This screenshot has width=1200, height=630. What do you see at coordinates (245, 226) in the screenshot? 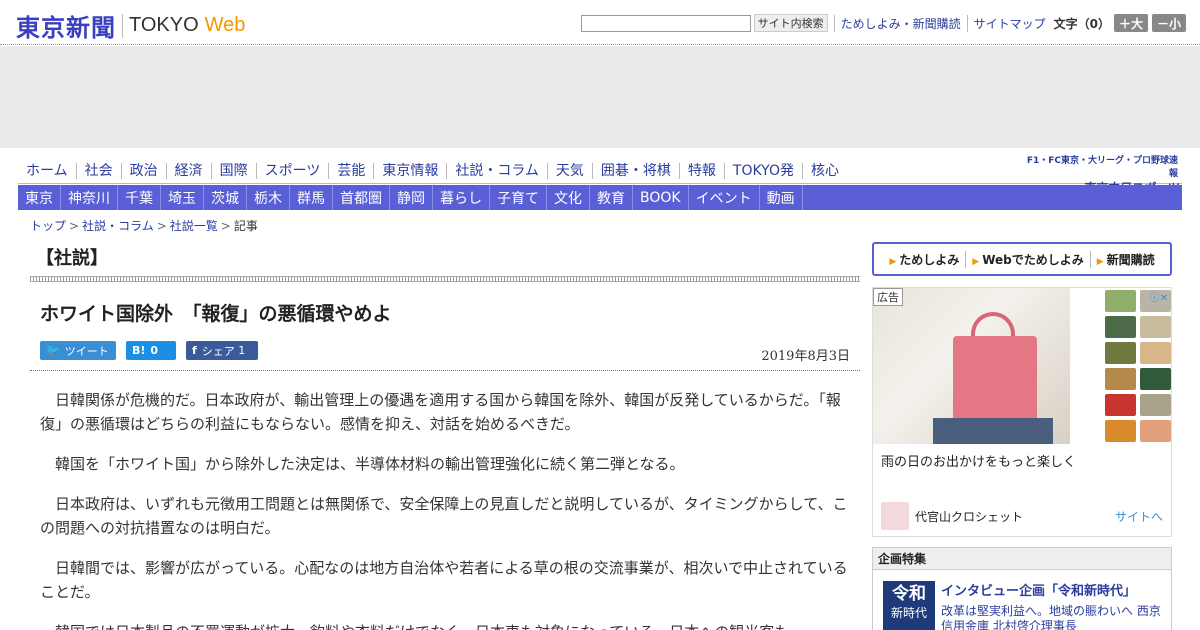
I see `breadcrumb-current: 記事` at bounding box center [245, 226].